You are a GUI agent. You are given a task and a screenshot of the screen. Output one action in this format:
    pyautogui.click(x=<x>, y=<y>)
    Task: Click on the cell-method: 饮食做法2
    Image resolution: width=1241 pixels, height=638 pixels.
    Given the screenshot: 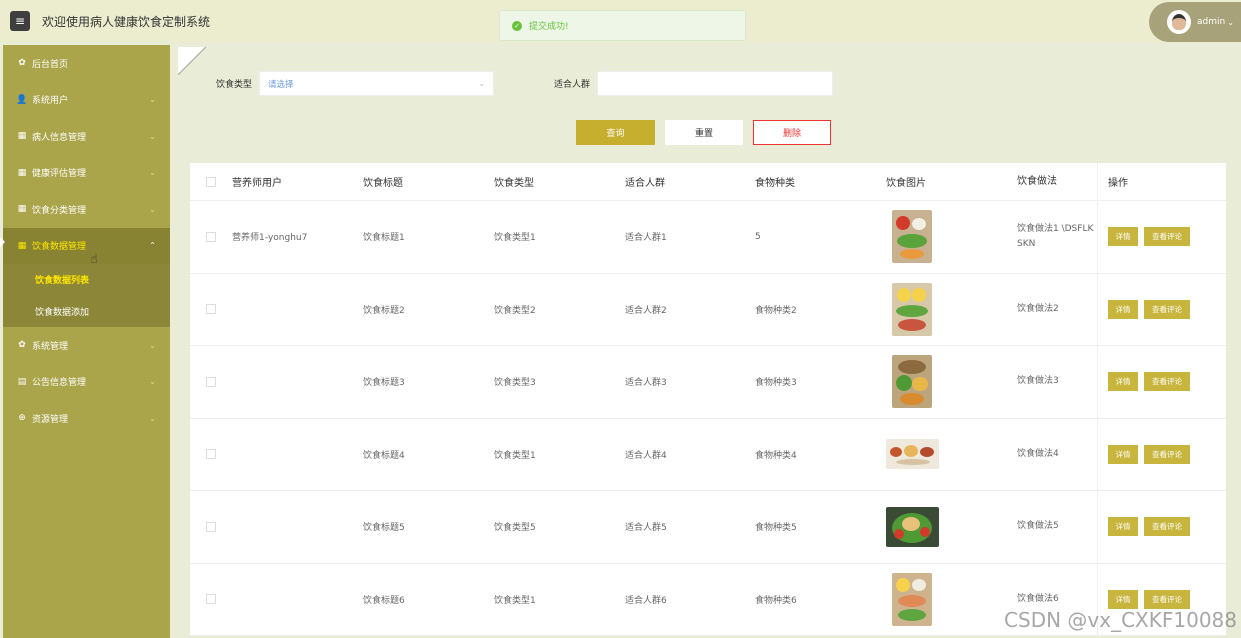 What is the action you would take?
    pyautogui.click(x=1038, y=308)
    